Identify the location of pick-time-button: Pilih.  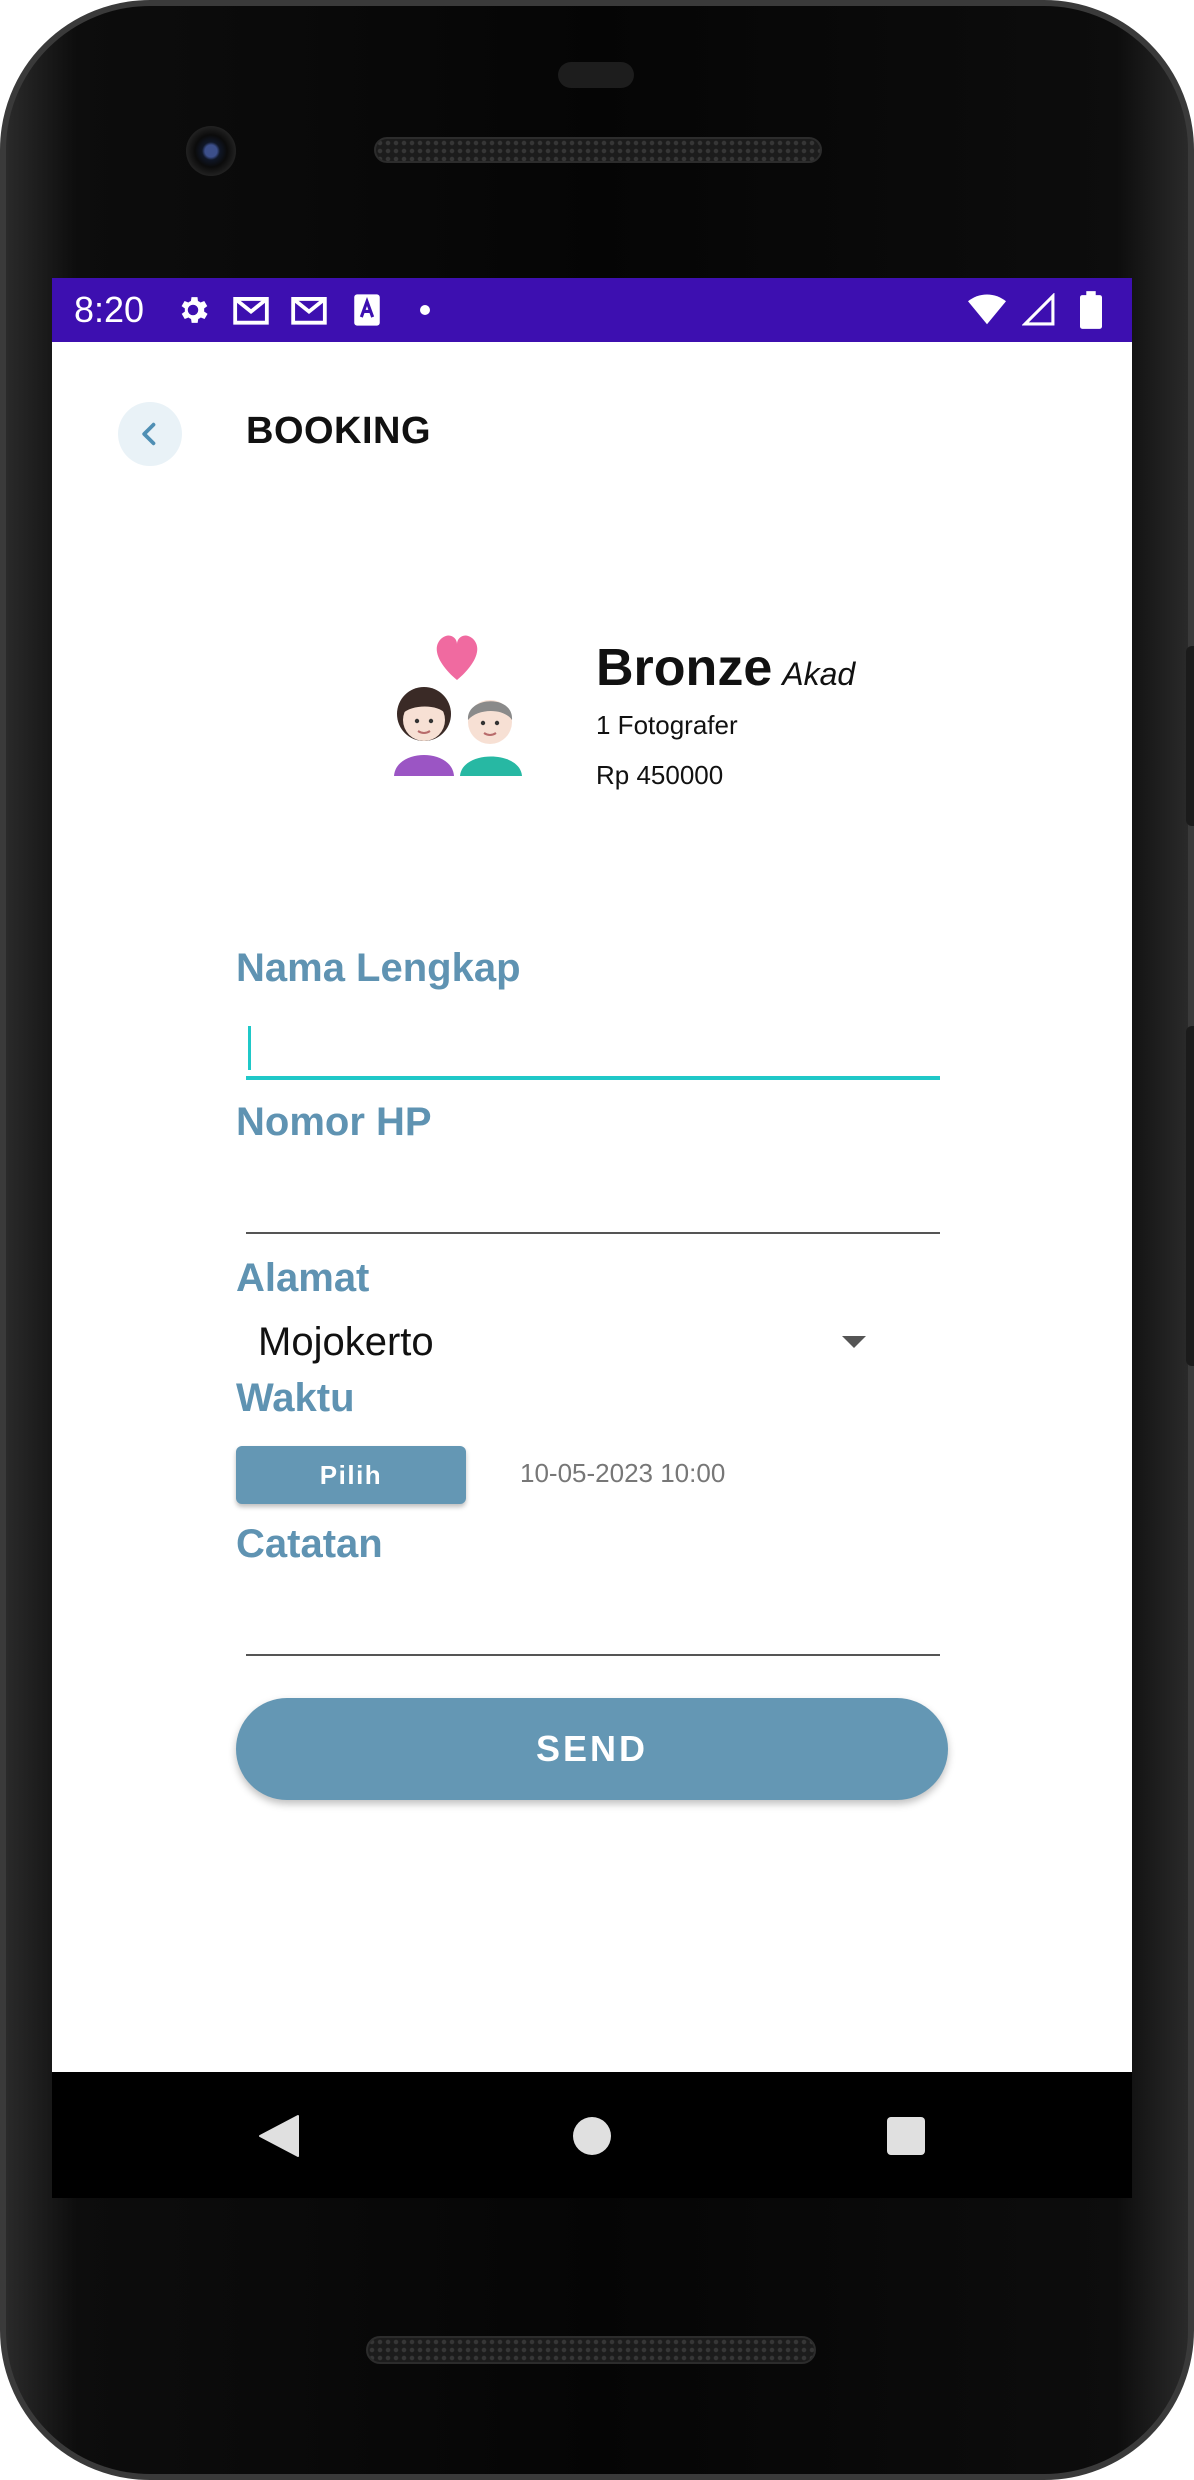
(351, 1475).